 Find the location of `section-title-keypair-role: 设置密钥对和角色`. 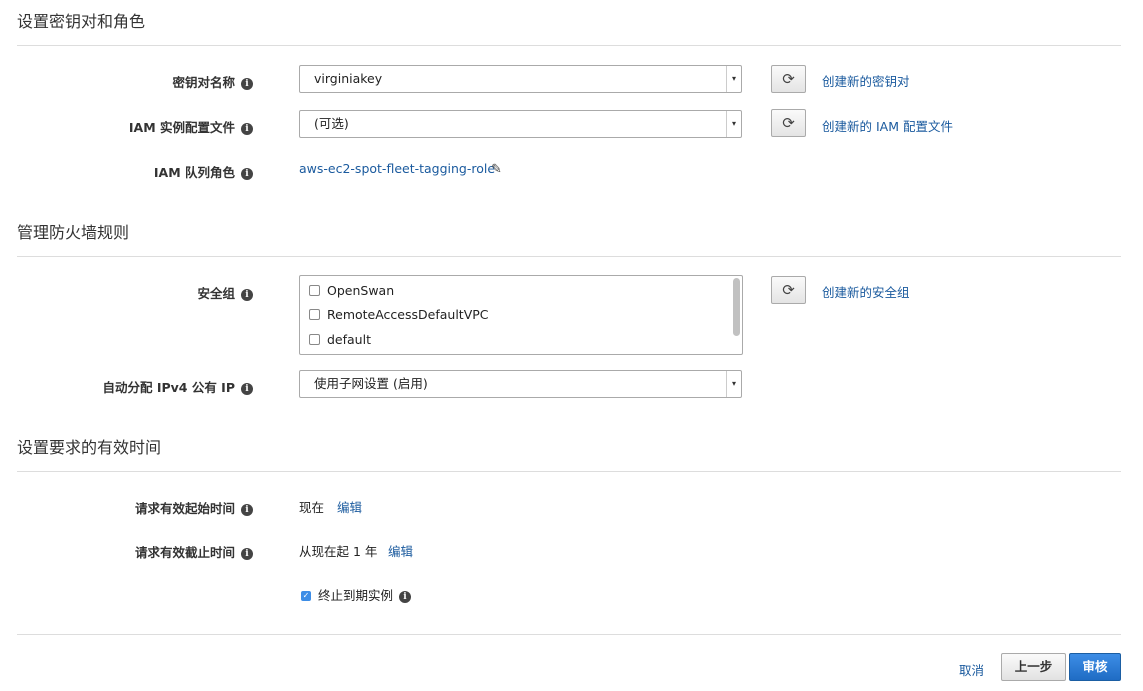

section-title-keypair-role: 设置密钥对和角色 is located at coordinates (81, 21).